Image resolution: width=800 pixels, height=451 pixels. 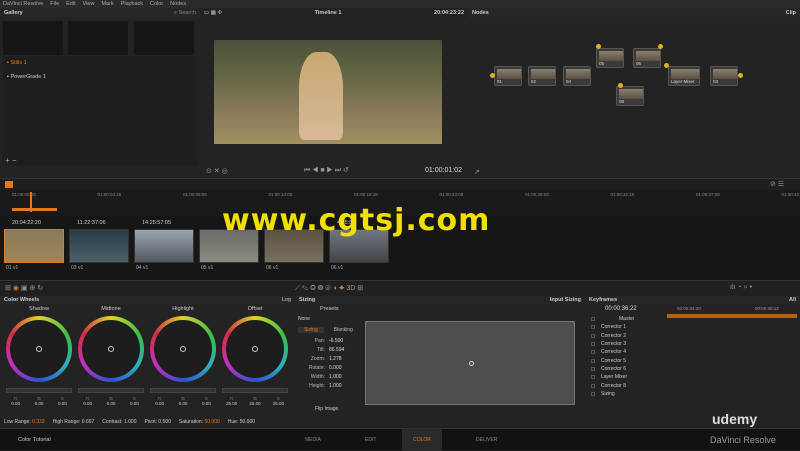 What do you see at coordinates (326, 170) in the screenshot?
I see `transport-controls: ⏮ ◀ ■ ▶ ⏭ ↺` at bounding box center [326, 170].